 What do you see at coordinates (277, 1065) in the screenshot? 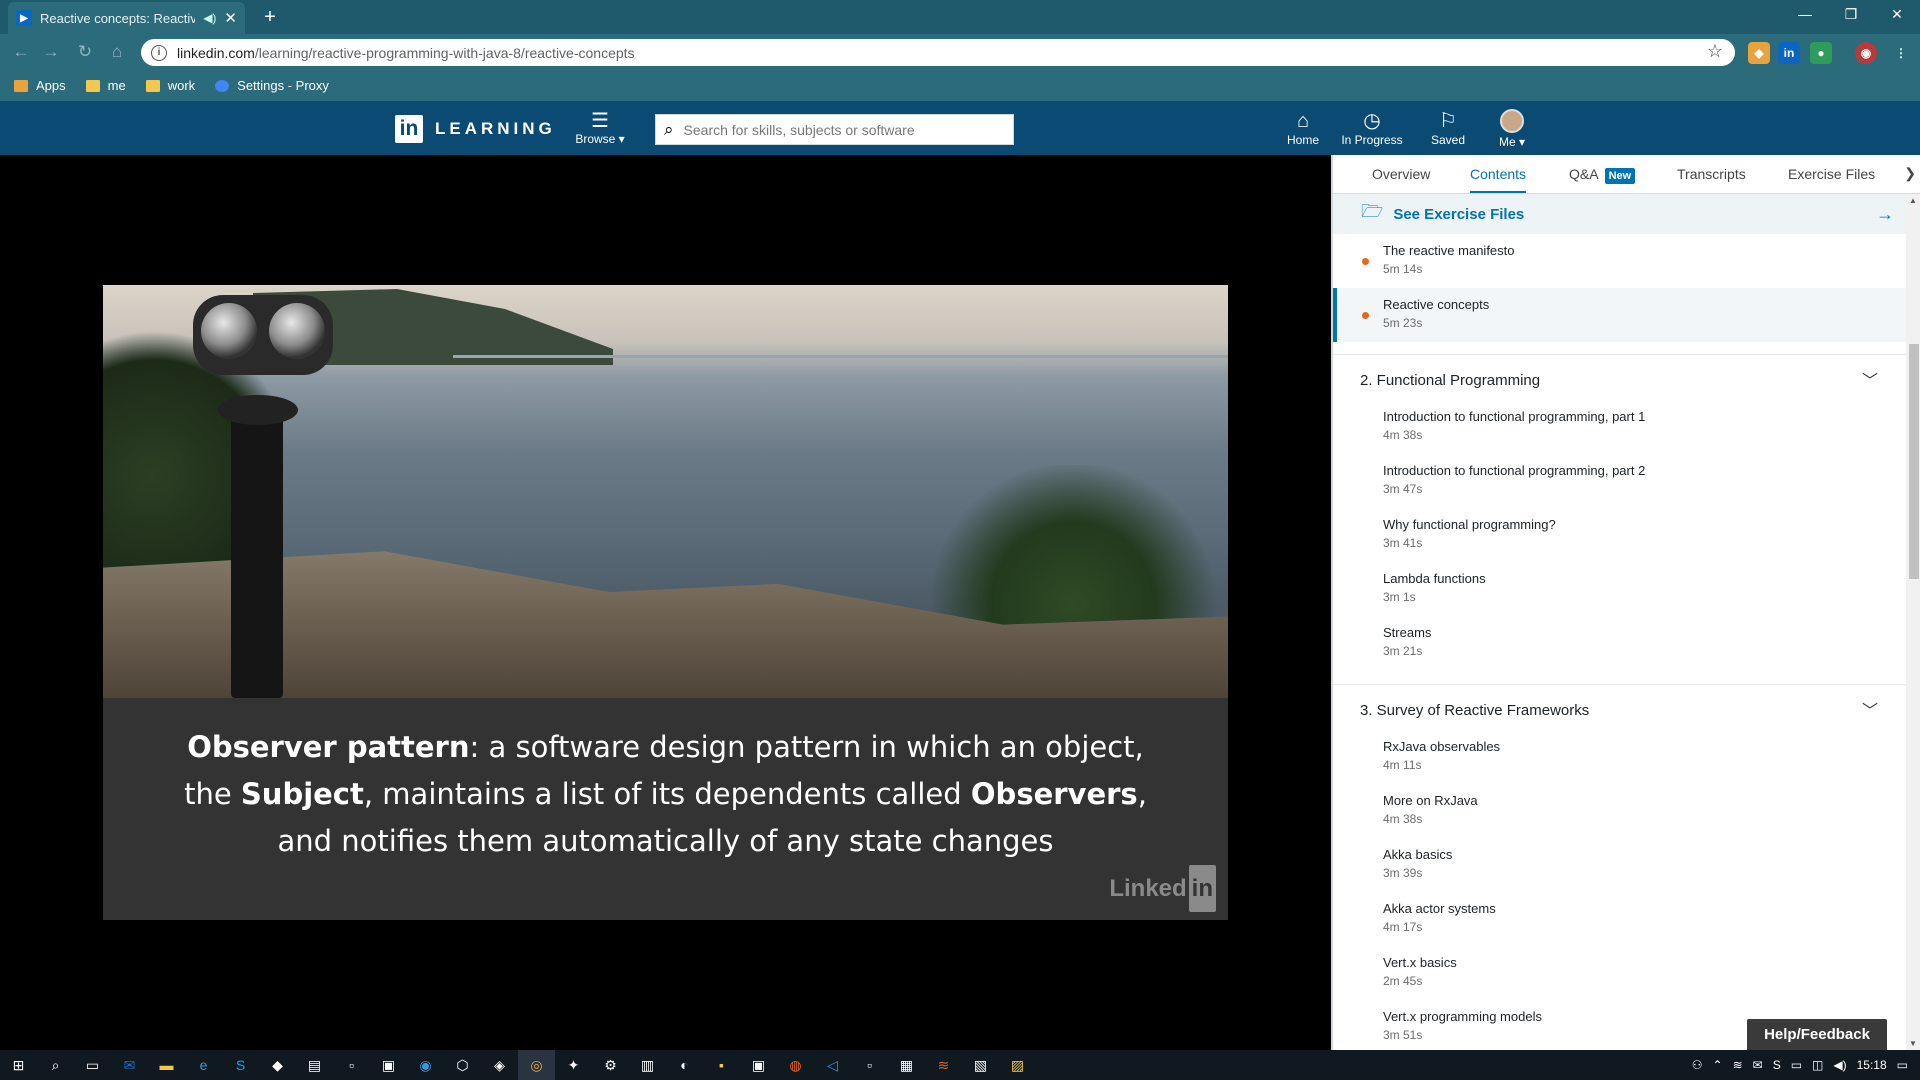
I see `app-icon: ◆` at bounding box center [277, 1065].